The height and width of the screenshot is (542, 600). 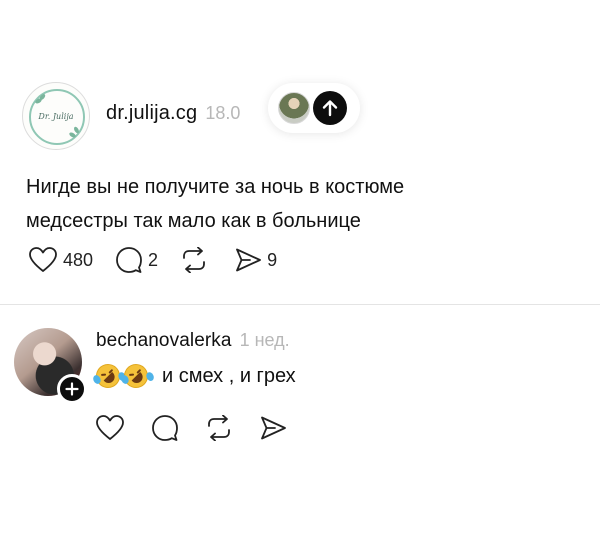 What do you see at coordinates (164, 341) in the screenshot?
I see `reply-author-name: bechanovalerka` at bounding box center [164, 341].